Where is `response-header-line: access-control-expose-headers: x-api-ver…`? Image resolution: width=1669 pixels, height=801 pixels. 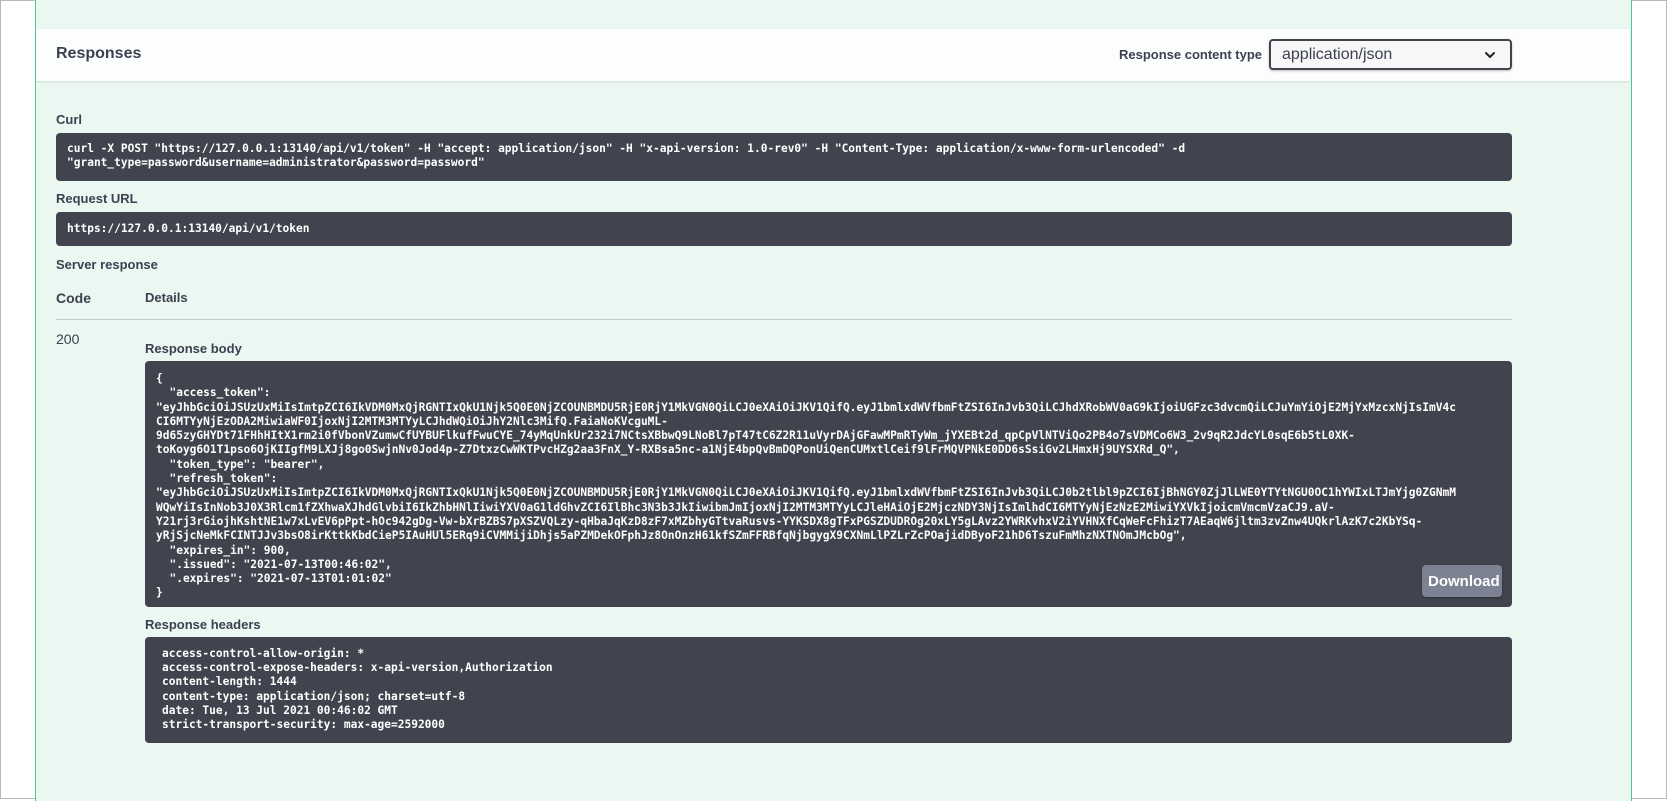 response-header-line: access-control-expose-headers: x-api-ver… is located at coordinates (357, 668).